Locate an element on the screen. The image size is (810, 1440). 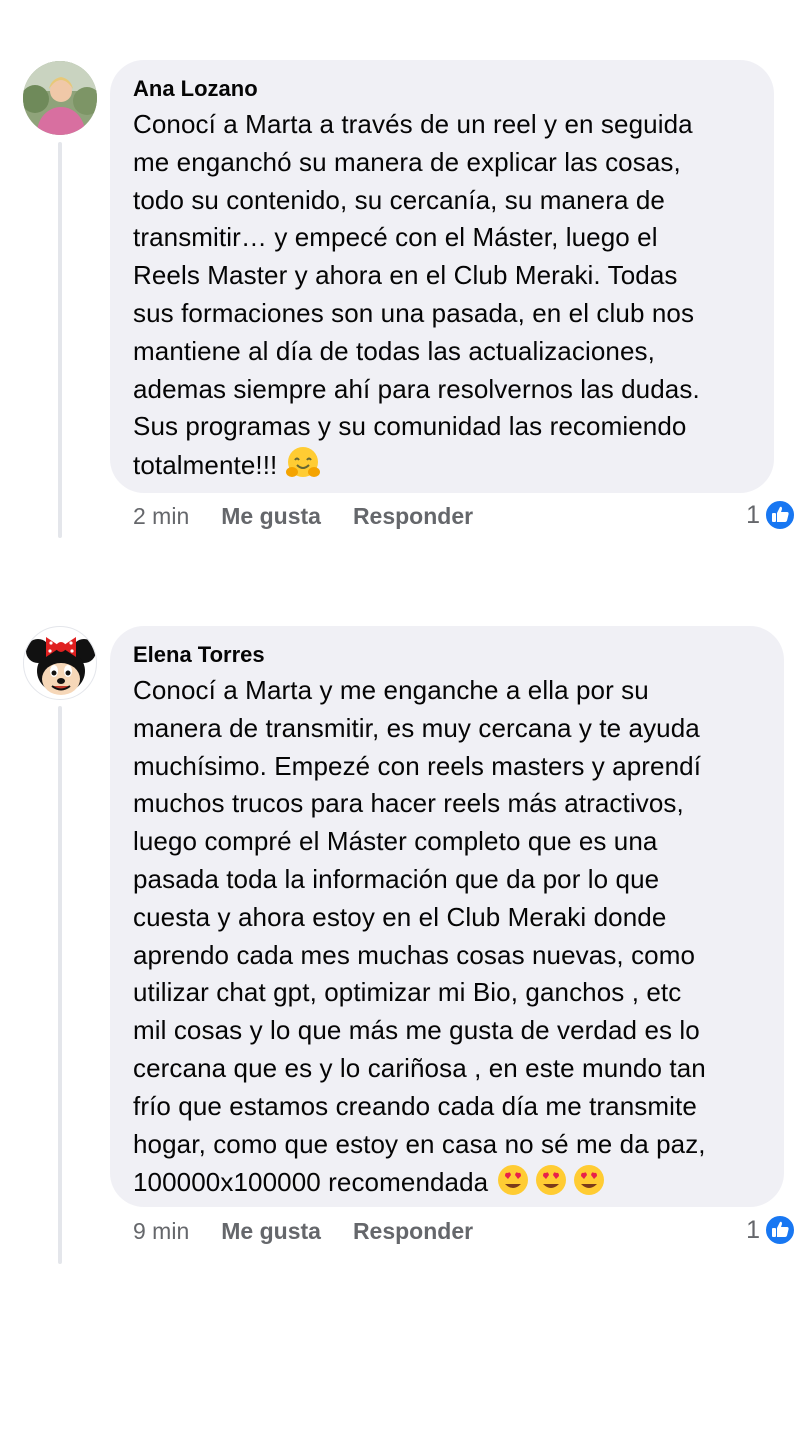
timestamp: 9 min is located at coordinates (161, 1231).